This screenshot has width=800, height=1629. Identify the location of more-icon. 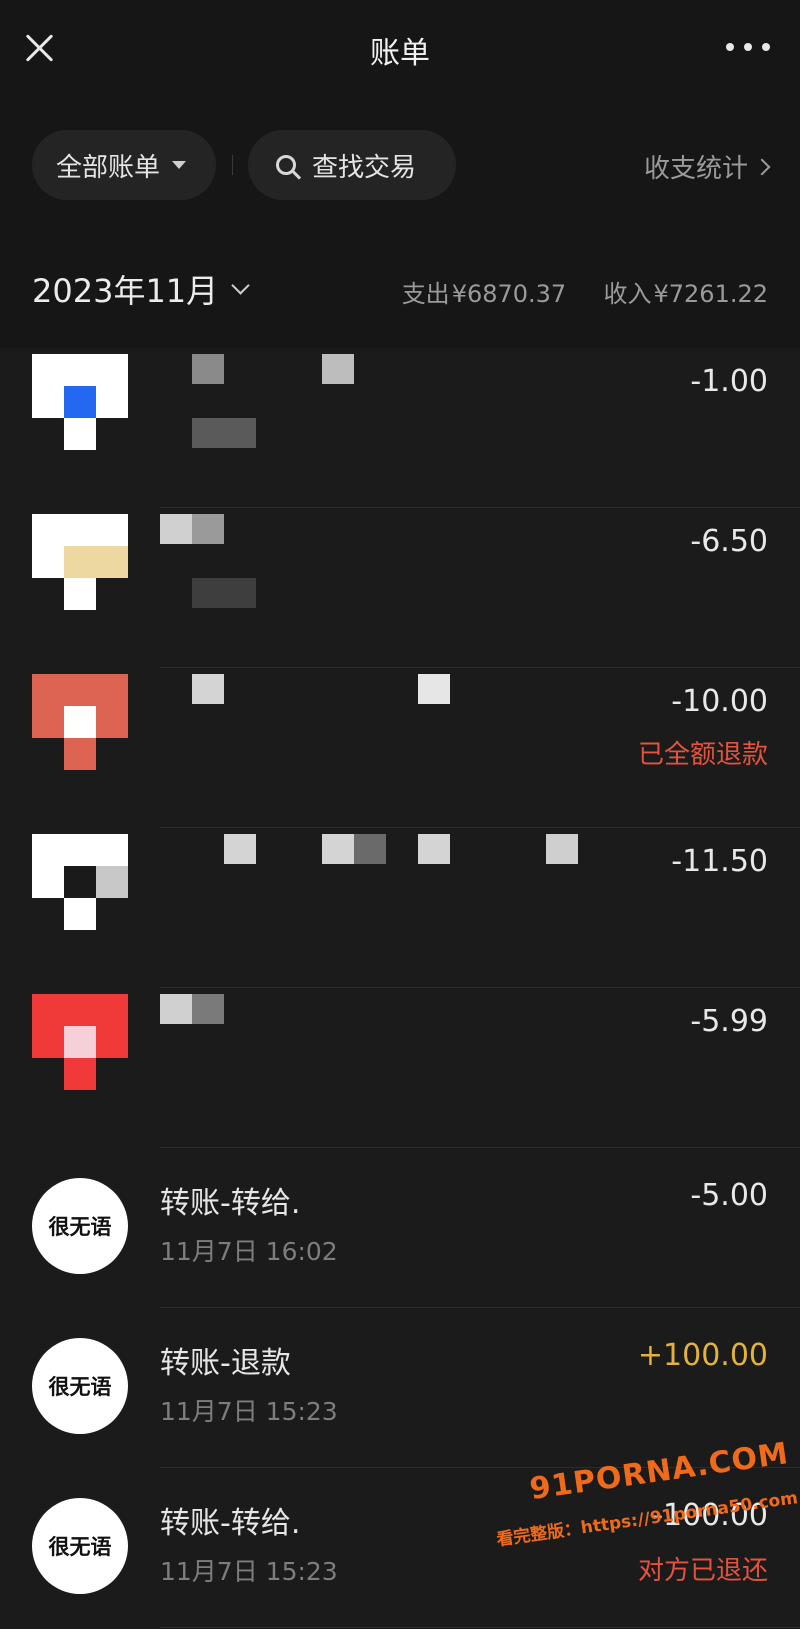
(748, 47).